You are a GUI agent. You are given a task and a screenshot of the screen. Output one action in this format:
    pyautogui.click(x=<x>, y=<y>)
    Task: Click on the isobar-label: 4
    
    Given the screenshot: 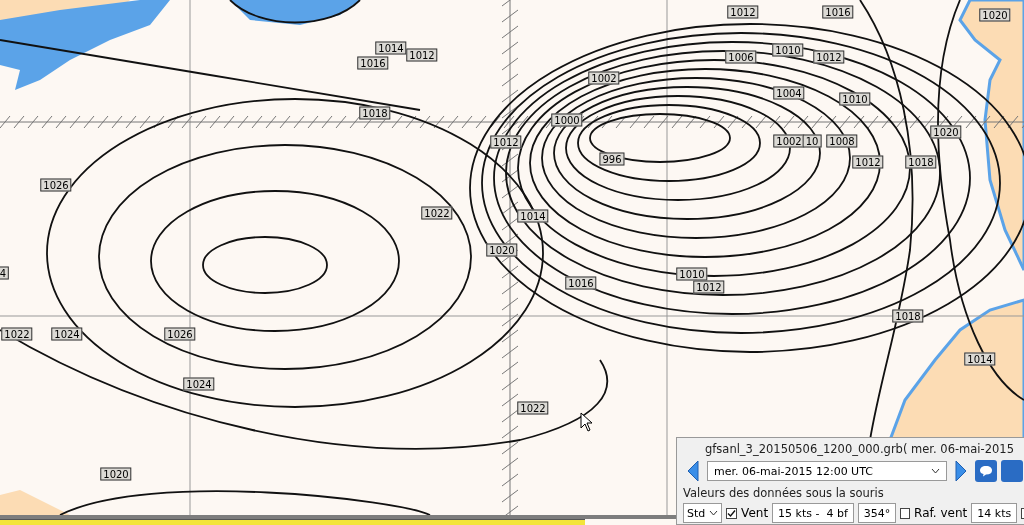 What is the action you would take?
    pyautogui.click(x=5, y=273)
    